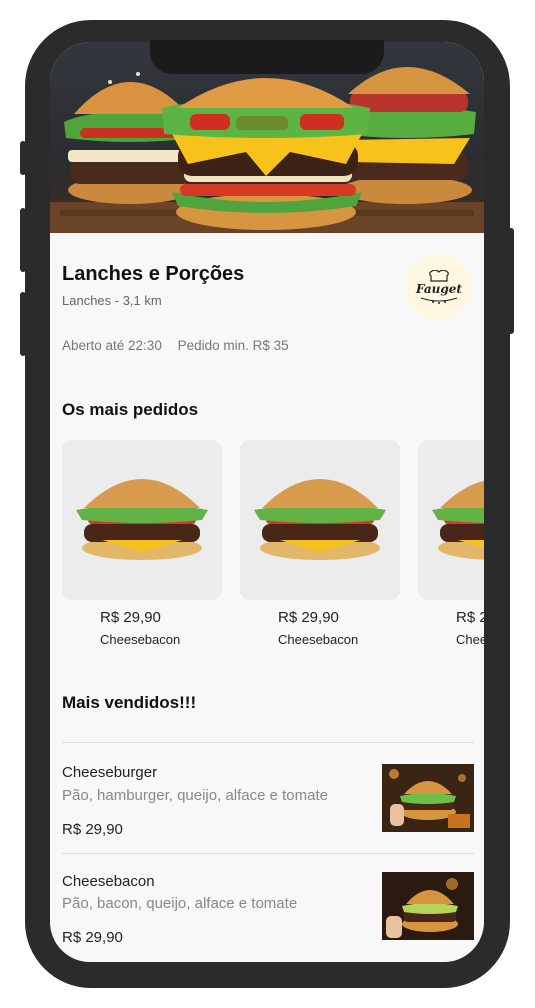  I want to click on list-item-name: Cheeseburger, so click(109, 772).